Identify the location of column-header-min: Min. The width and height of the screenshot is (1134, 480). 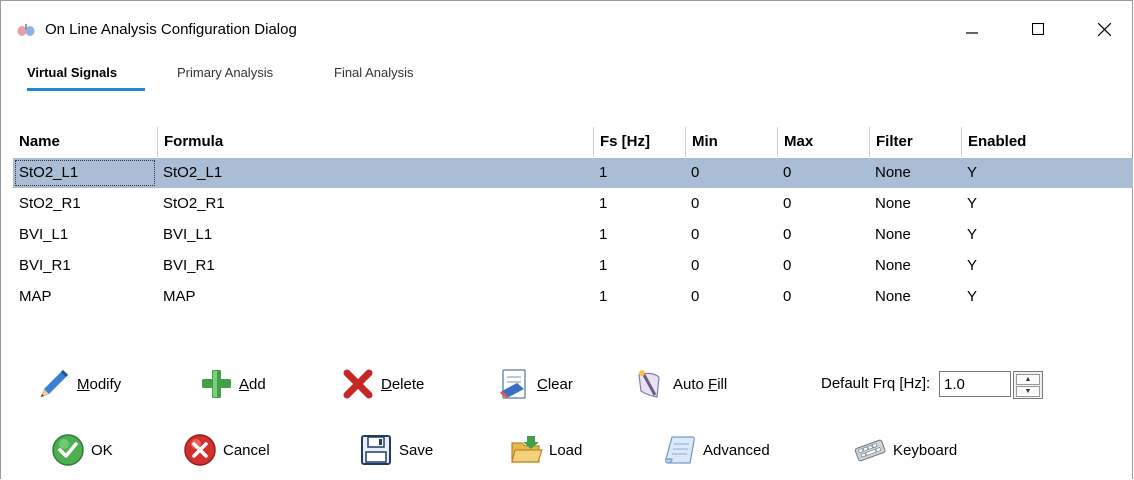
(731, 142).